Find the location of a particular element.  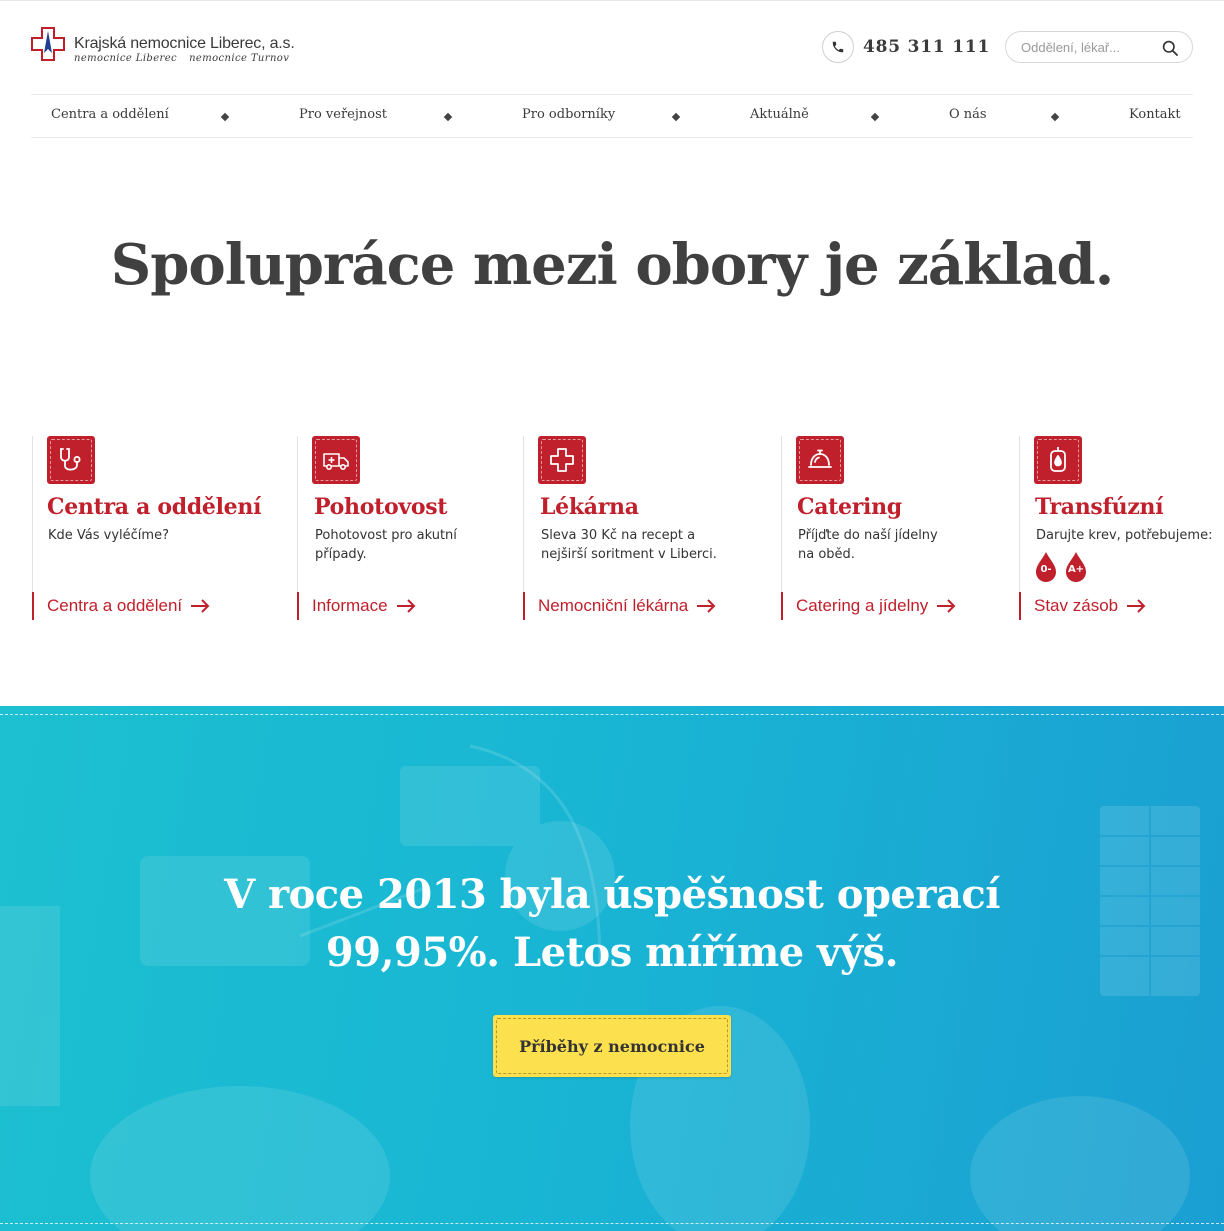

banner-title-line: V roce 2013 byla úspěšnost operací is located at coordinates (612, 894).